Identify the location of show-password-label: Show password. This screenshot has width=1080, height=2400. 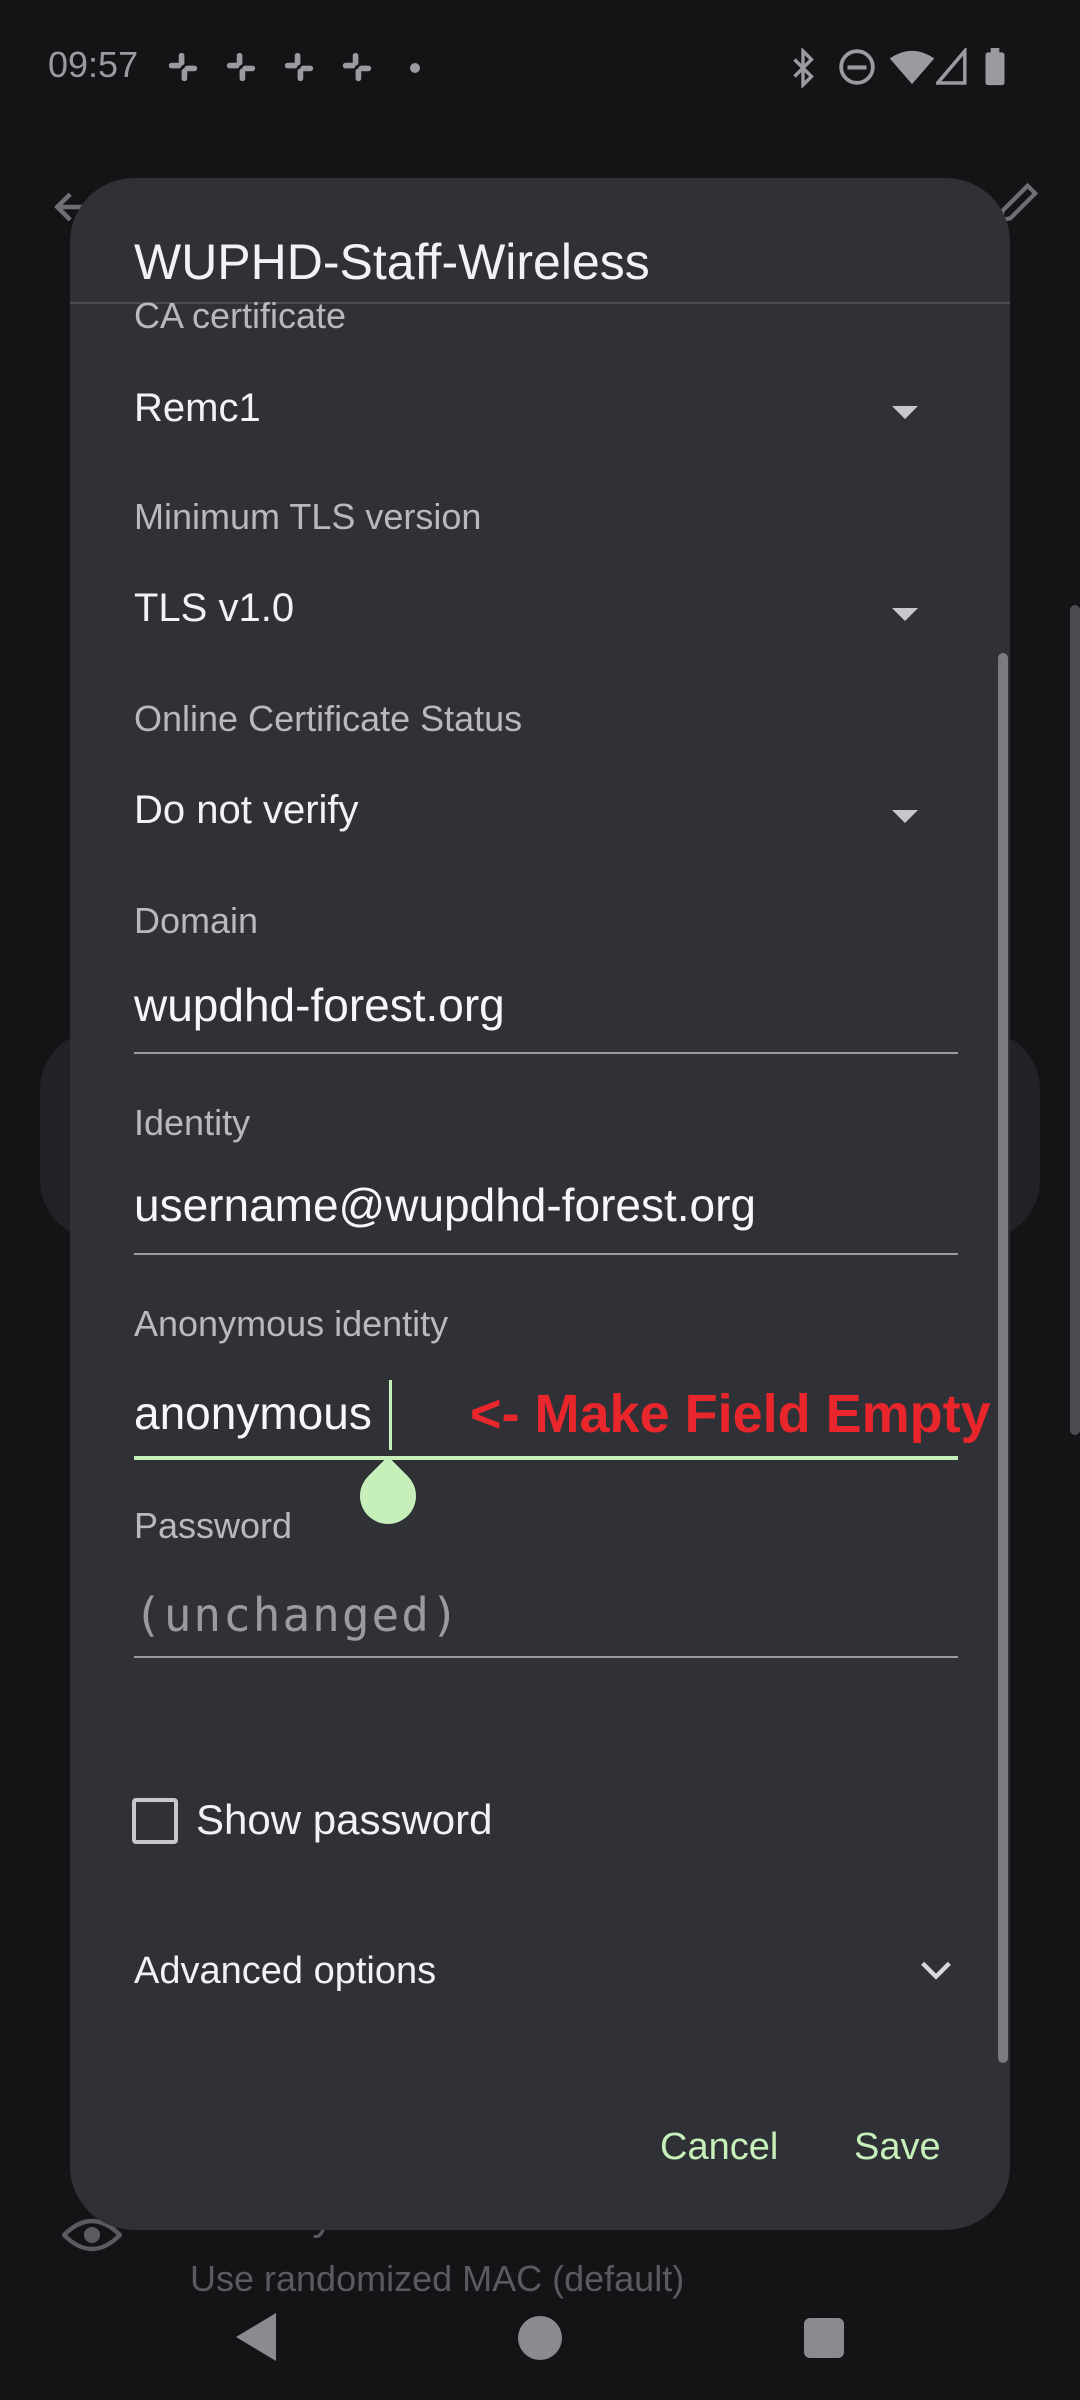
(344, 1819).